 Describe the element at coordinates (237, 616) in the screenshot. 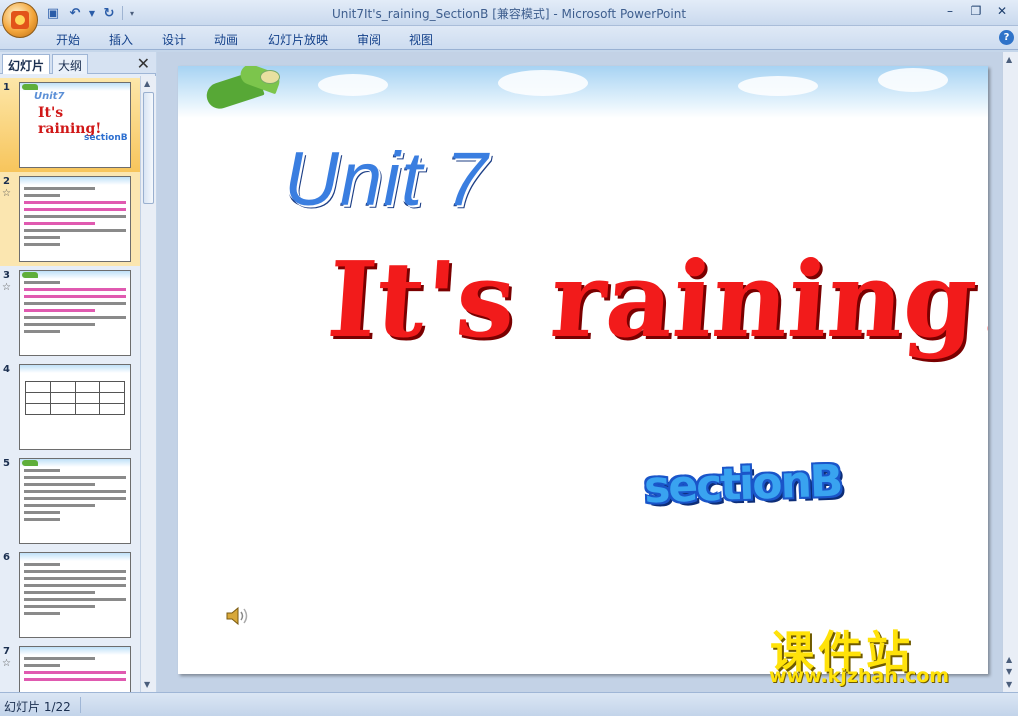

I see `speaker-icon` at that location.